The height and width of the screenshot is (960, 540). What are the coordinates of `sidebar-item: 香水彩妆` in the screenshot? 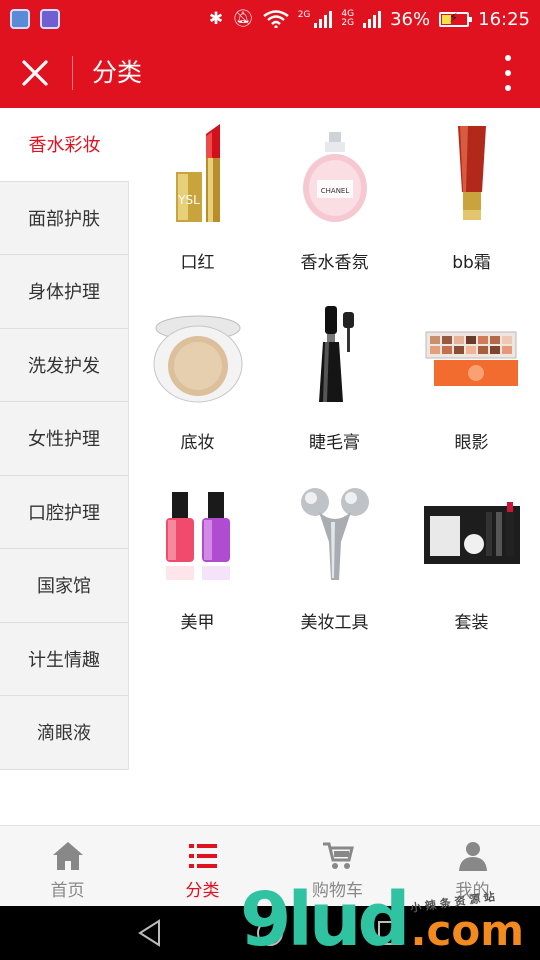 It's located at (64, 145).